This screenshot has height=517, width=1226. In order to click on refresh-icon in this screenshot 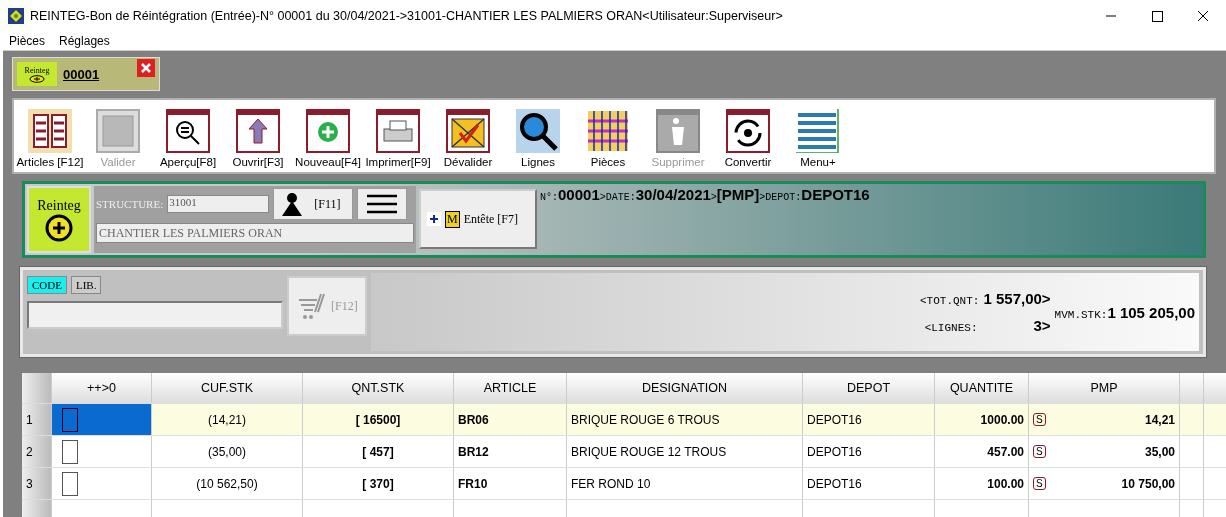, I will do `click(748, 131)`.